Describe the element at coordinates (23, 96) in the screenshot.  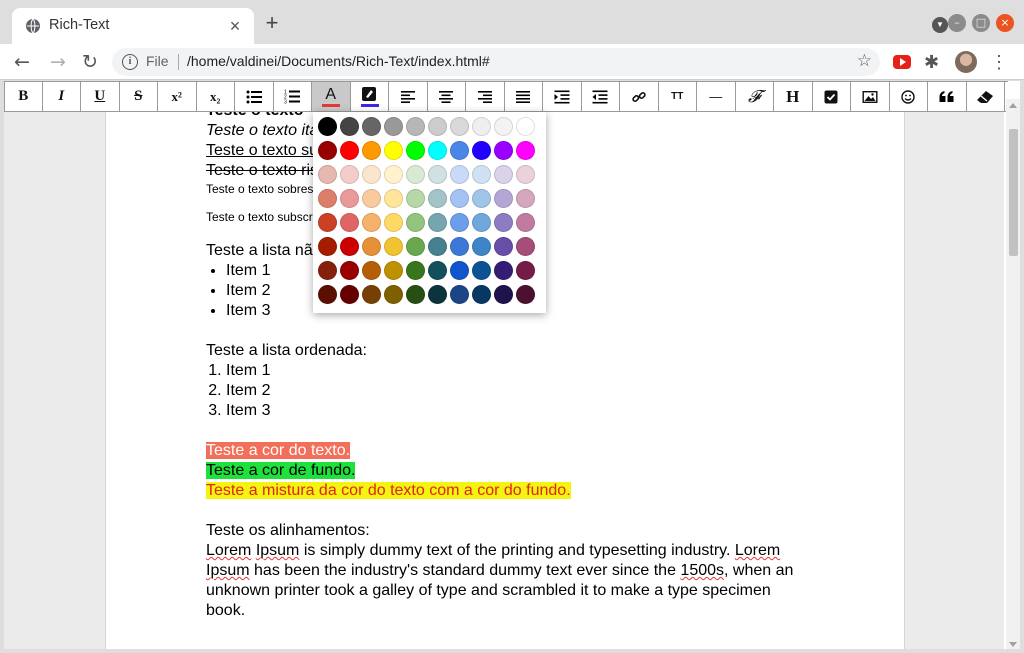
I see `bold-button: B` at that location.